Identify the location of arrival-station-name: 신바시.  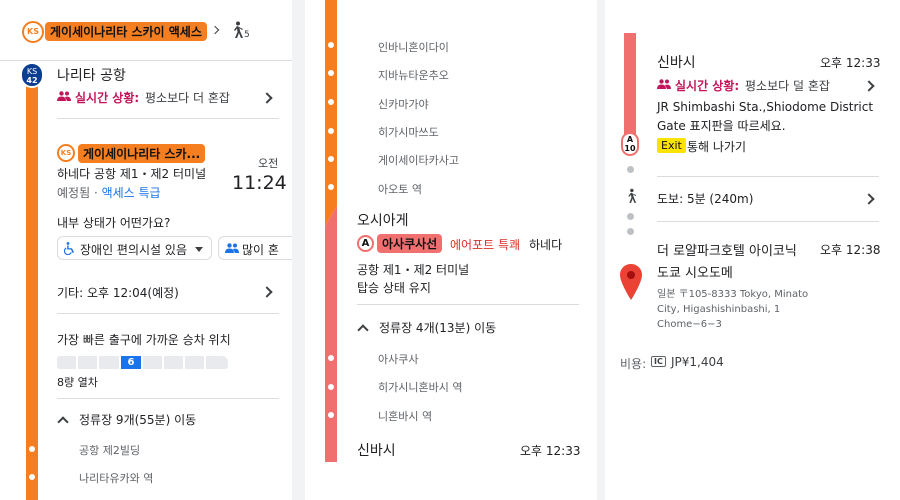
(676, 63).